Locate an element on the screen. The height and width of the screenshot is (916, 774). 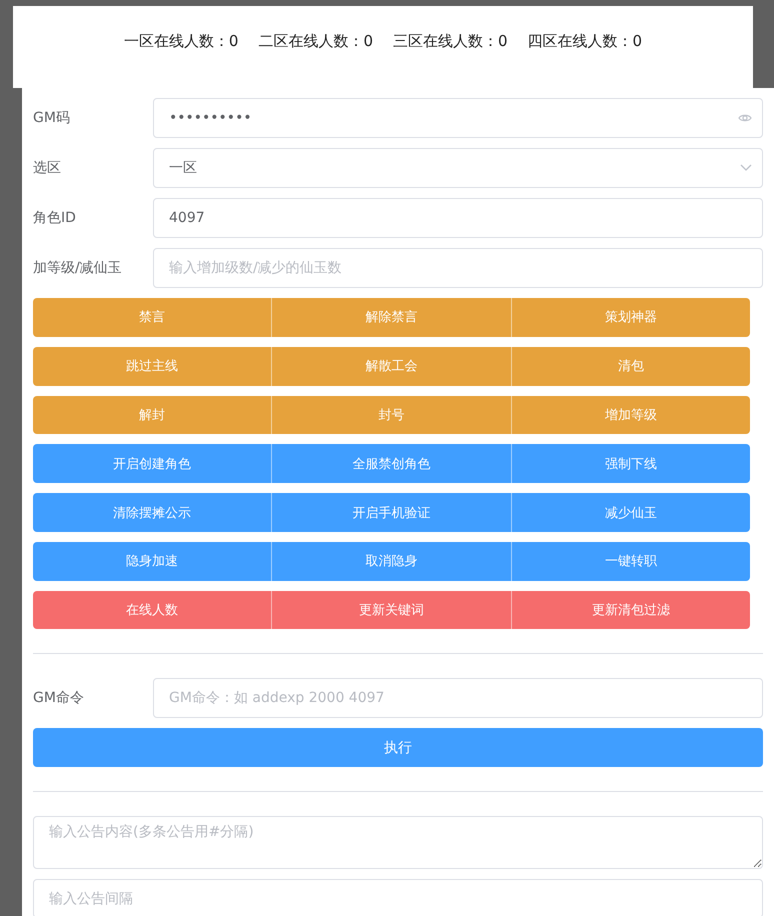
field-label: GM命令 is located at coordinates (59, 698).